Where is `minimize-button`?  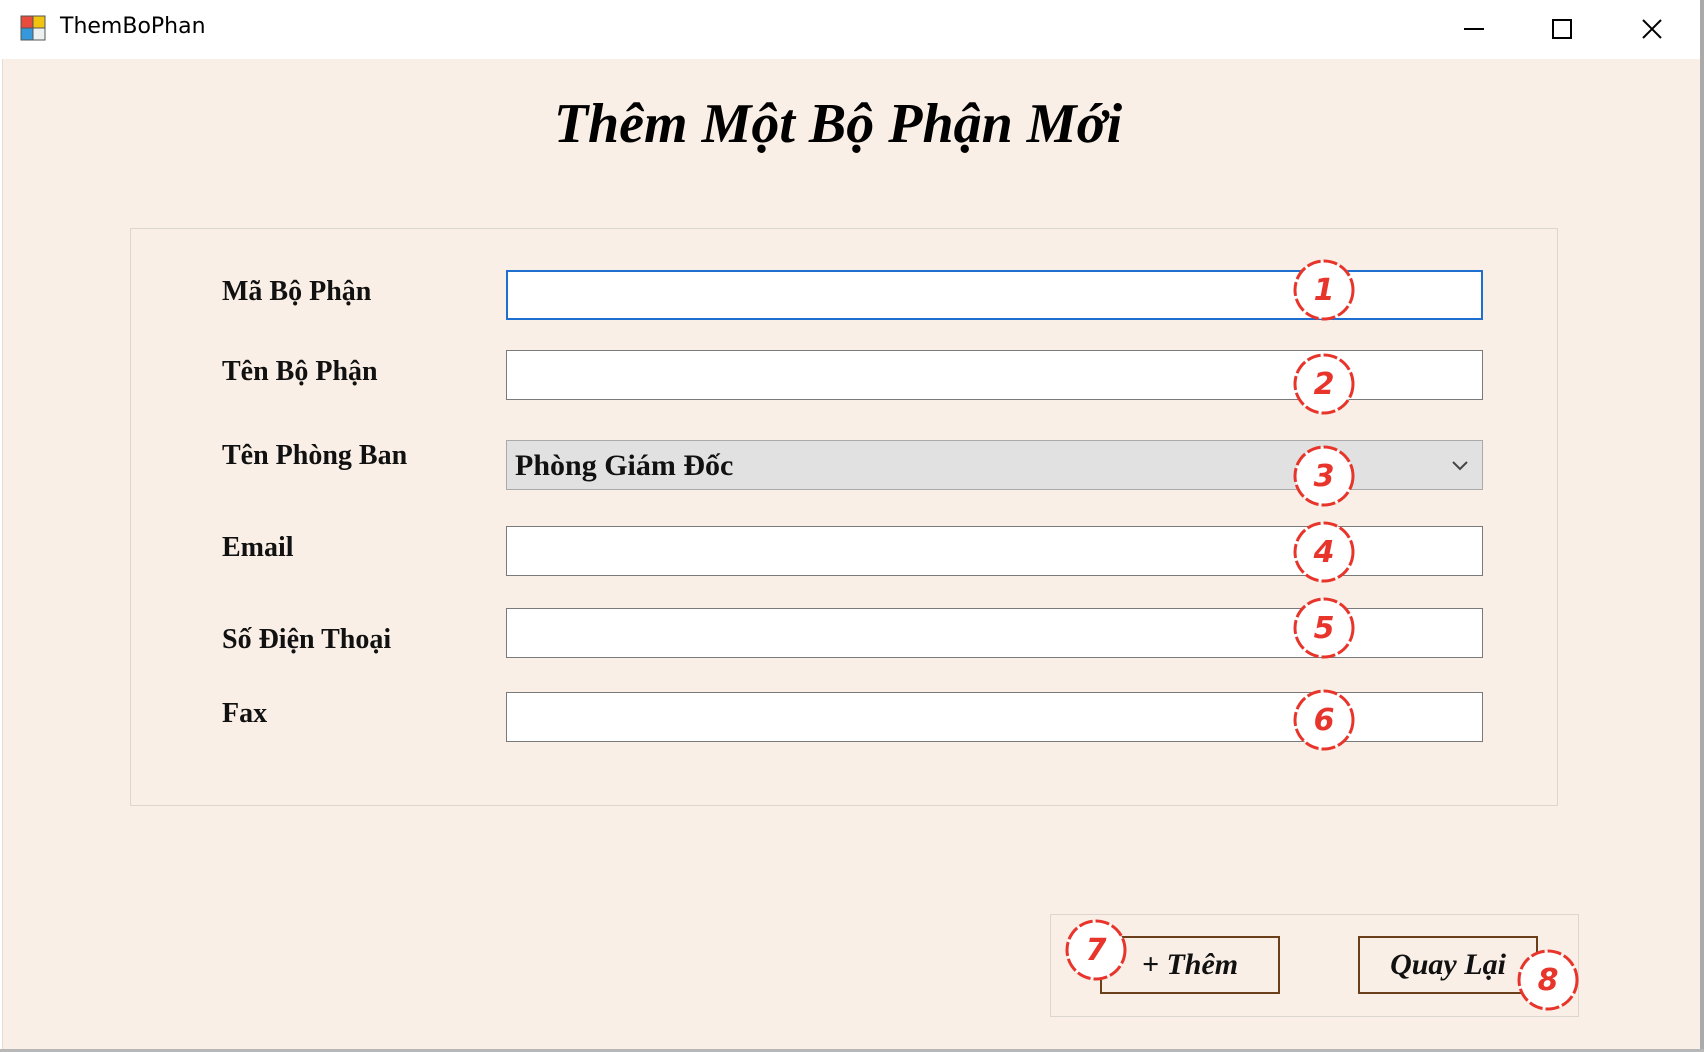 minimize-button is located at coordinates (1474, 28).